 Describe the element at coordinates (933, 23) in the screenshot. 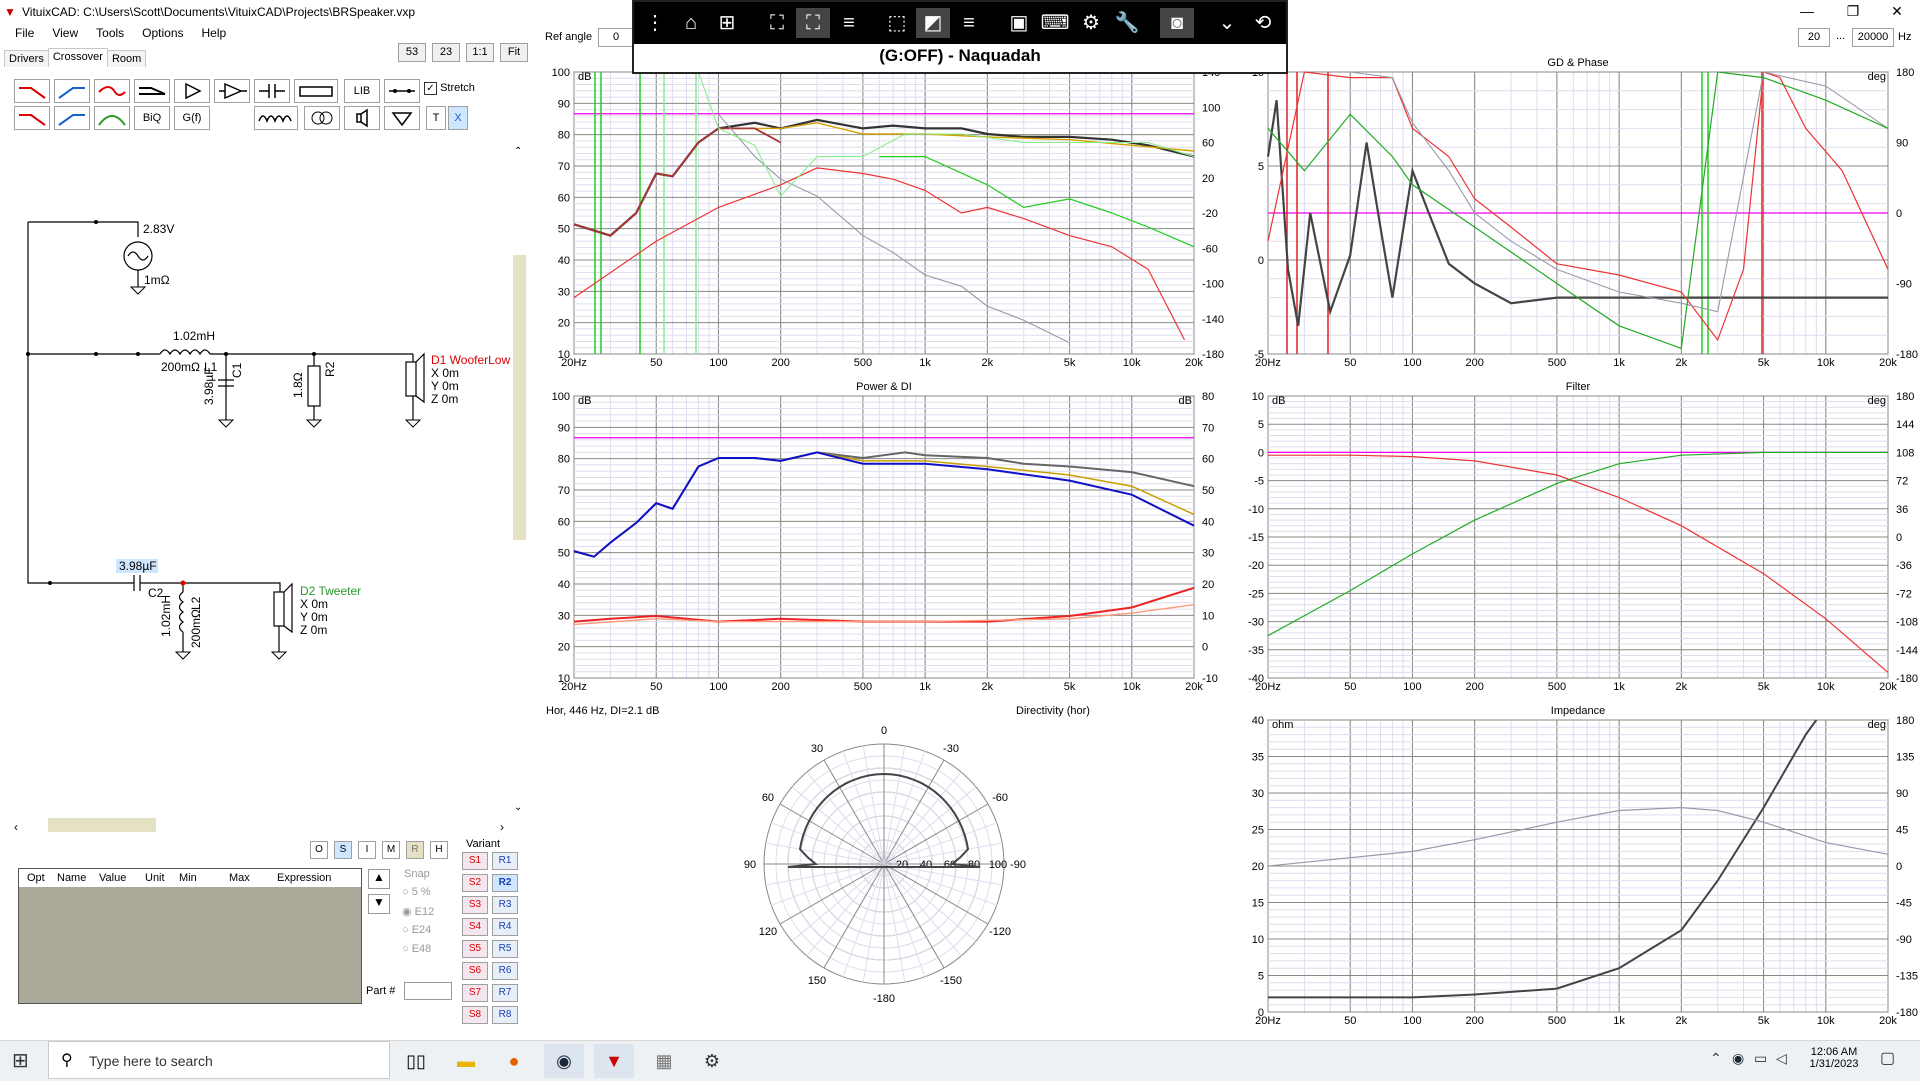

I see `stretch-icon: ◩` at that location.